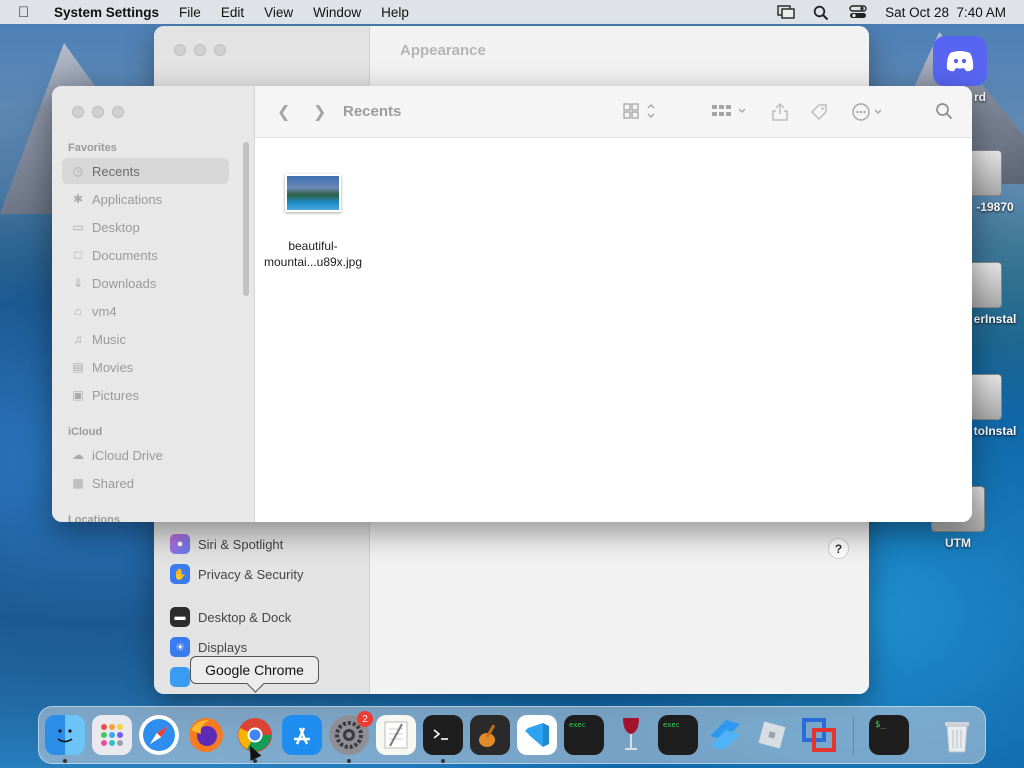 This screenshot has height=768, width=1024. I want to click on sidebar-item-applications: ✱ Applications, so click(145, 199).